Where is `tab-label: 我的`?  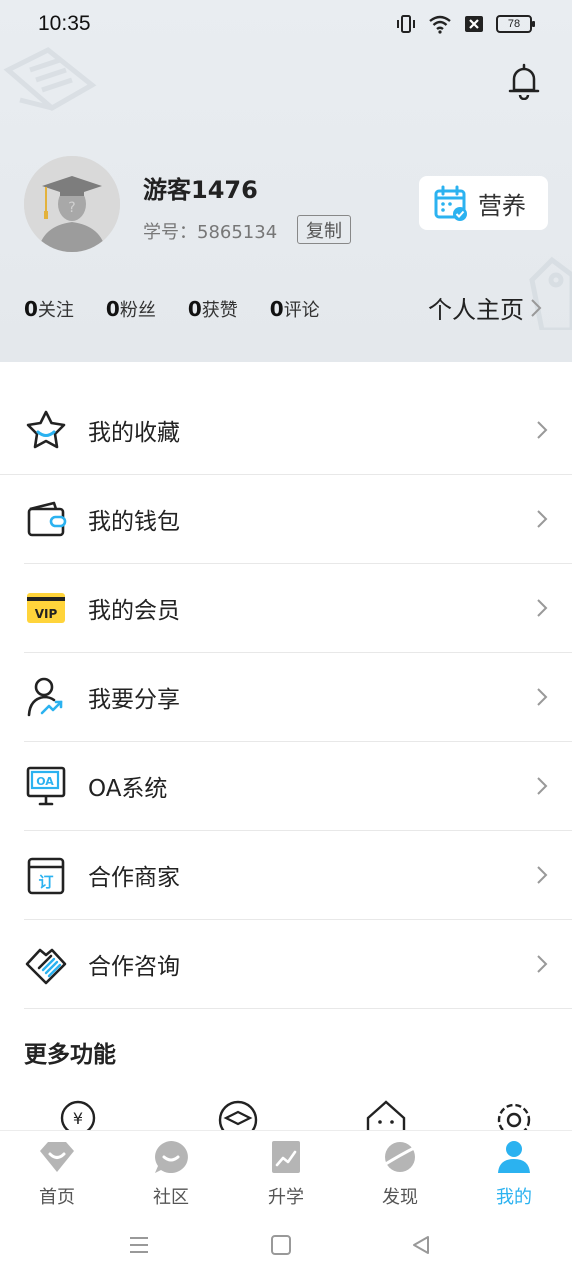 tab-label: 我的 is located at coordinates (514, 1197).